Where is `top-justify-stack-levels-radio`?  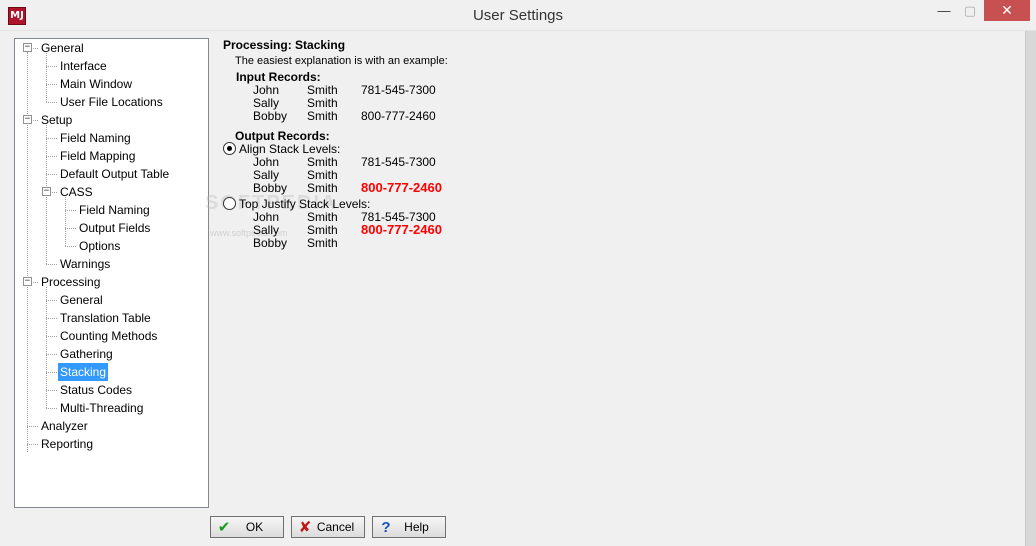
top-justify-stack-levels-radio is located at coordinates (229, 203).